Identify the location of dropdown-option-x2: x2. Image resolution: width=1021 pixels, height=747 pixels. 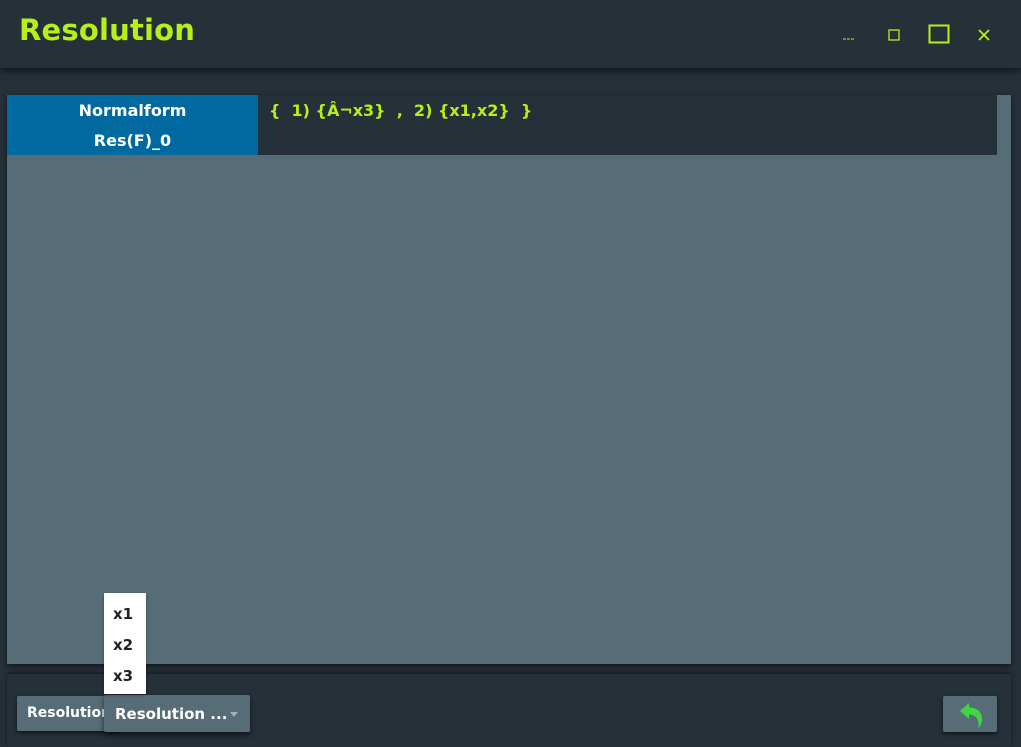
(125, 642).